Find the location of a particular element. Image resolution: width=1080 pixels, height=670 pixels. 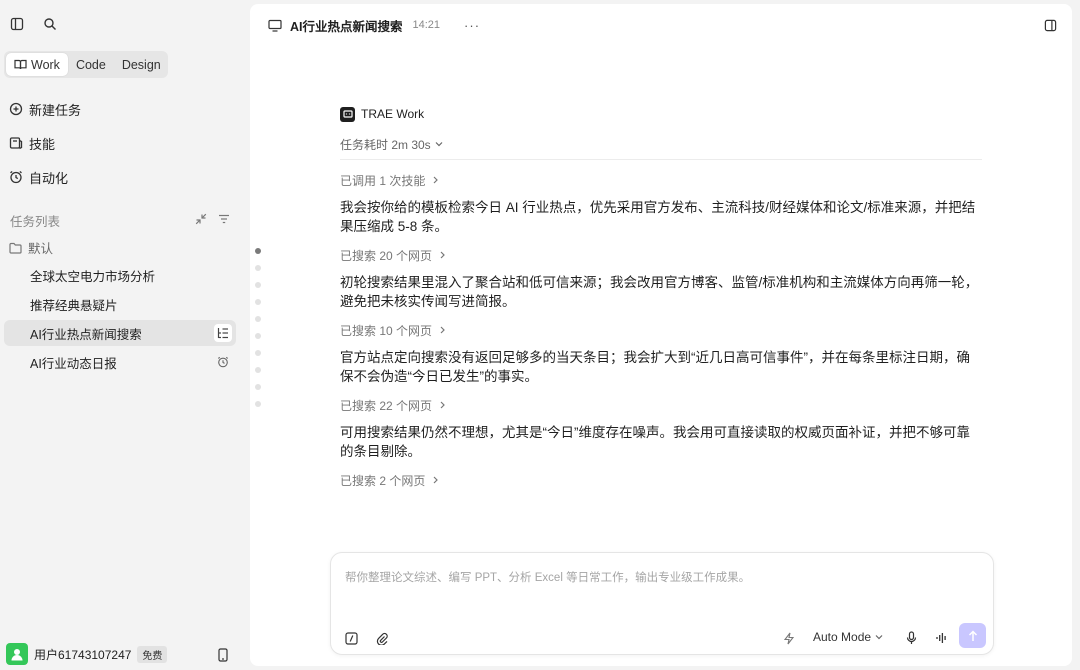

task-item: 推荐经典悬疑片 is located at coordinates (120, 304).